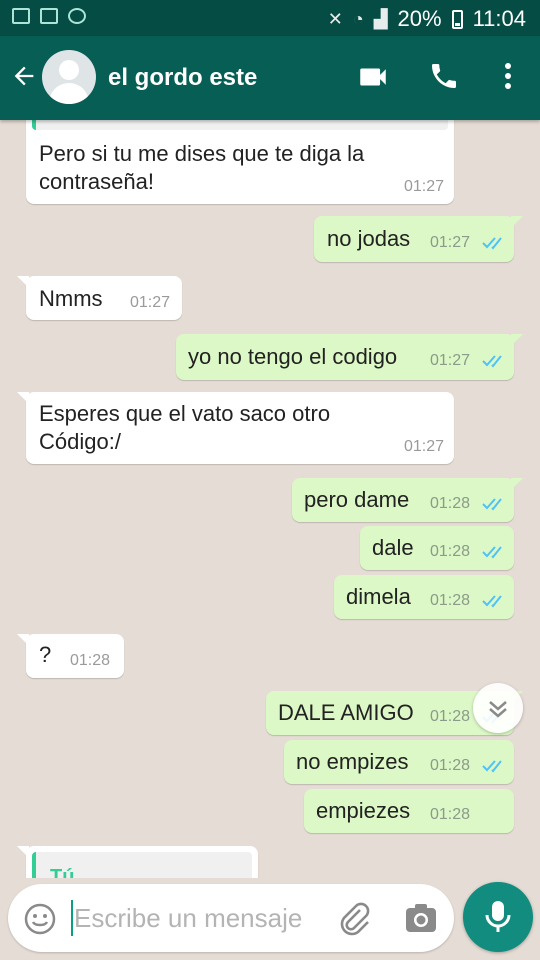 The height and width of the screenshot is (960, 540). Describe the element at coordinates (24, 76) in the screenshot. I see `arrow-left-icon` at that location.